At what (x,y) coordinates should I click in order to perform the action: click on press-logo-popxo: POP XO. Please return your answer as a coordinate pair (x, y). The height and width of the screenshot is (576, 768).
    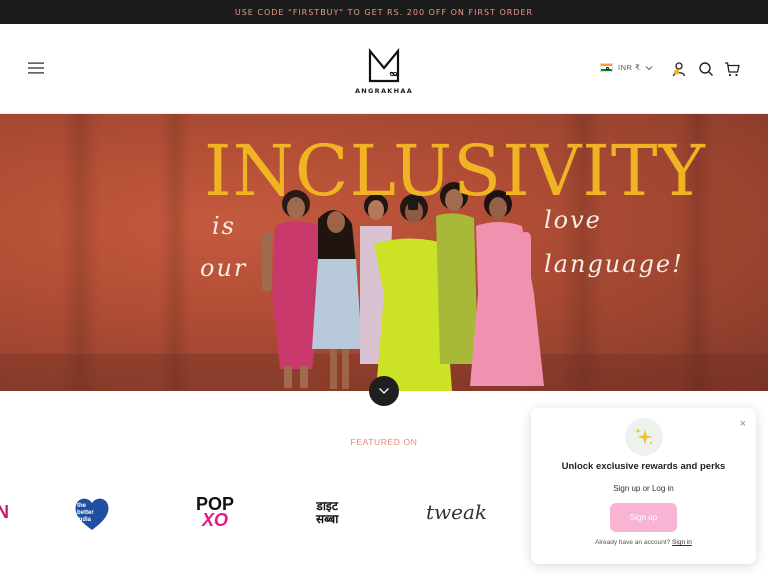
    Looking at the image, I should click on (215, 512).